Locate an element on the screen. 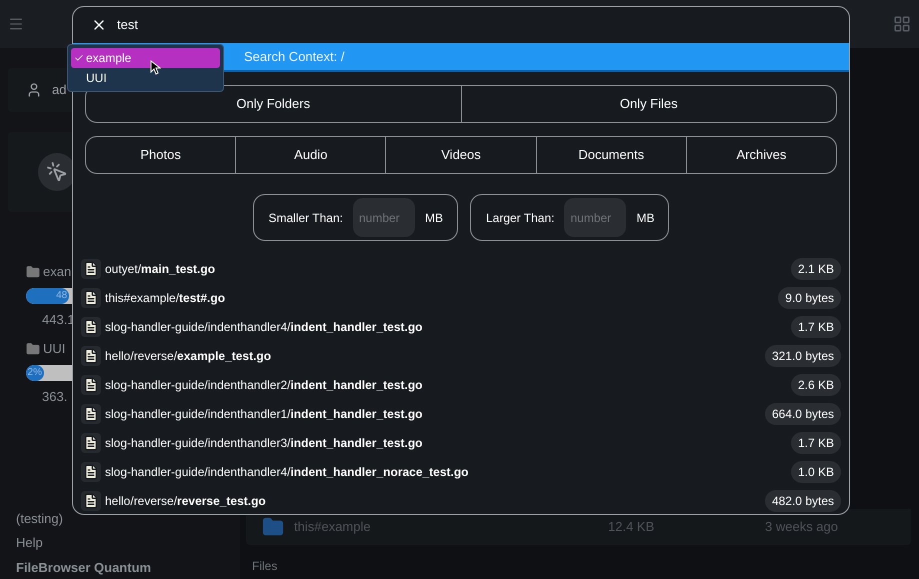 The height and width of the screenshot is (579, 919). sidebar-link: Help is located at coordinates (29, 542).